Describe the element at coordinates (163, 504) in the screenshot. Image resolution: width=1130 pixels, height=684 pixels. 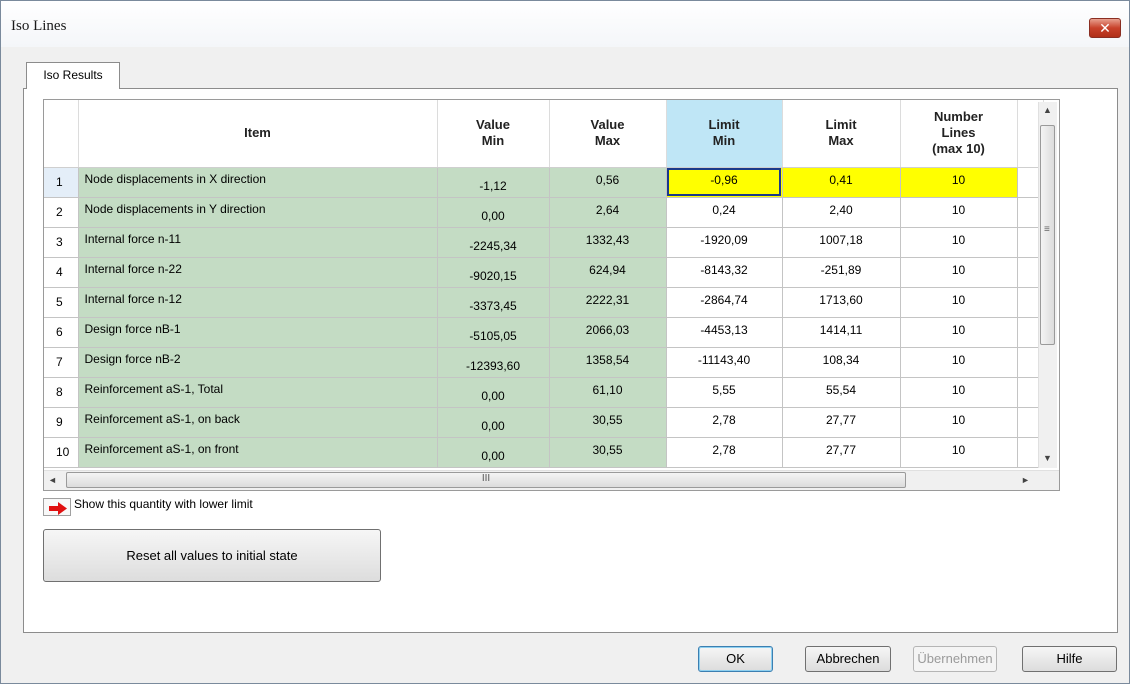
I see `legend-text: Show this quantity with lower limit` at that location.